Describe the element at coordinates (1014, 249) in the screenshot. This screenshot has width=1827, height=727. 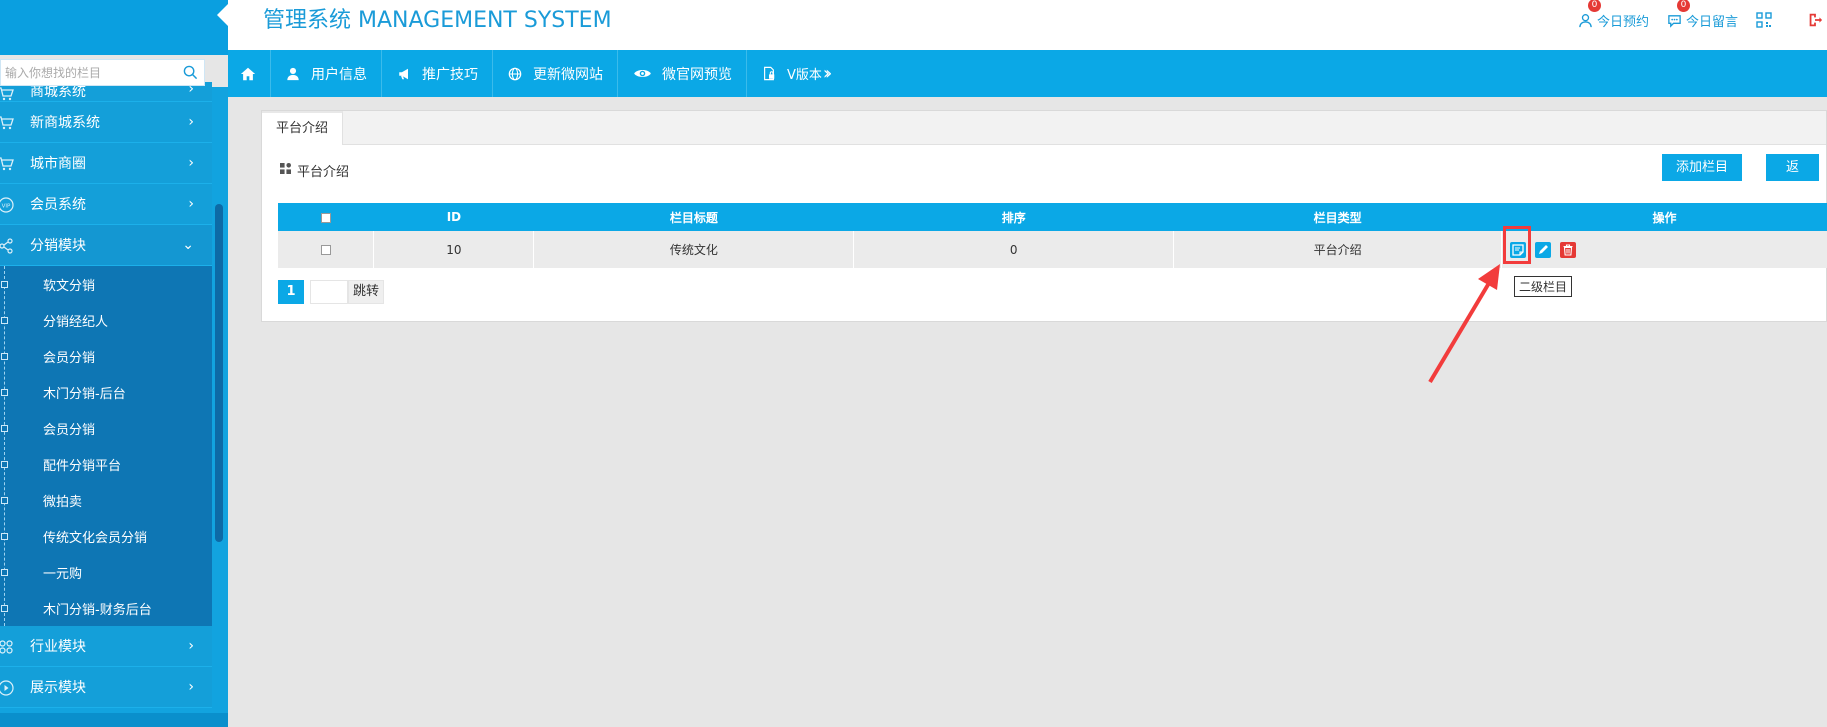
I see `cell-sort: 0` at that location.